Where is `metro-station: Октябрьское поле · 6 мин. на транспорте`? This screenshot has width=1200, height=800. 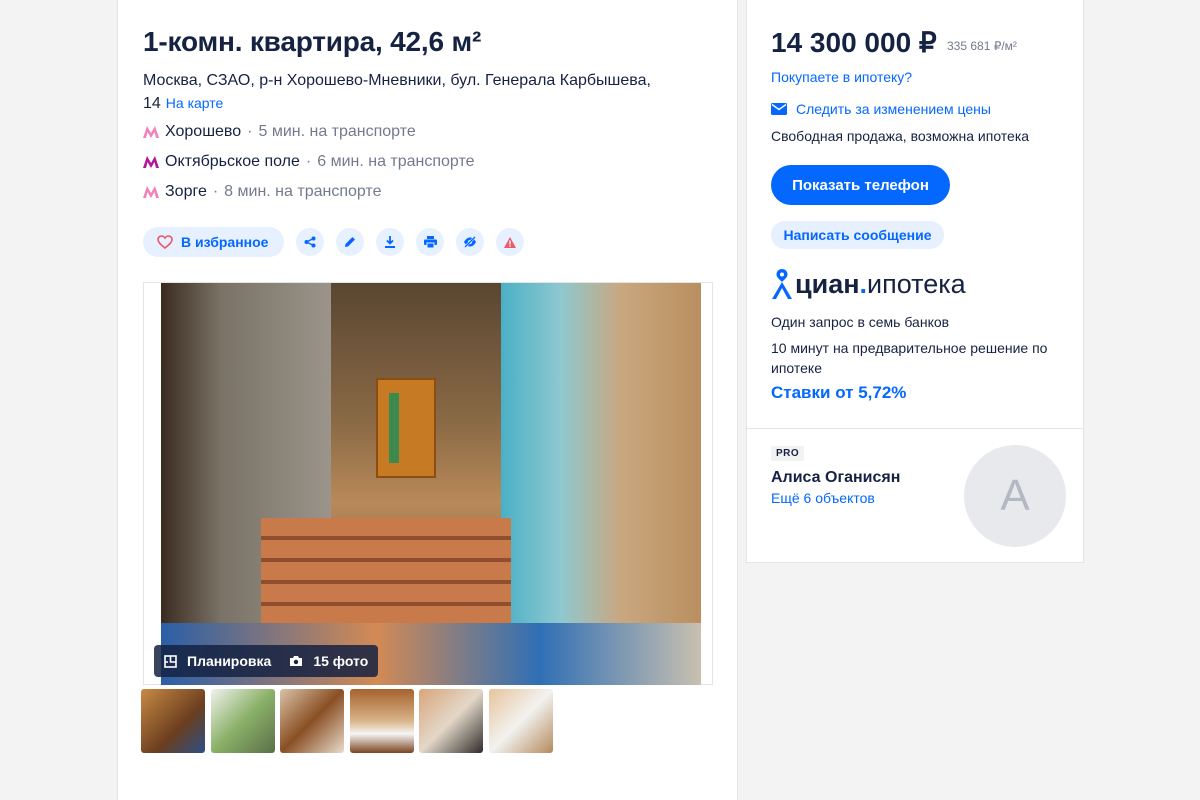 metro-station: Октябрьское поле · 6 мин. на транспорте is located at coordinates (309, 162).